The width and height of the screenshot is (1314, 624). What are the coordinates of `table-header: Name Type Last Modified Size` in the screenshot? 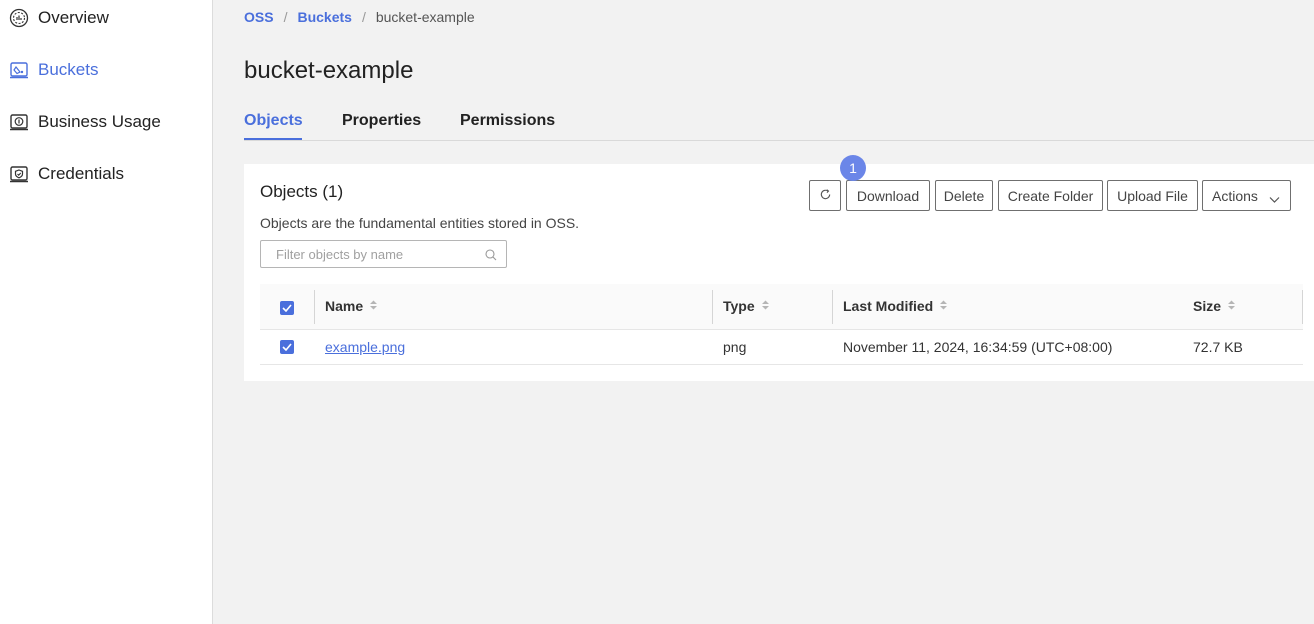 It's located at (781, 307).